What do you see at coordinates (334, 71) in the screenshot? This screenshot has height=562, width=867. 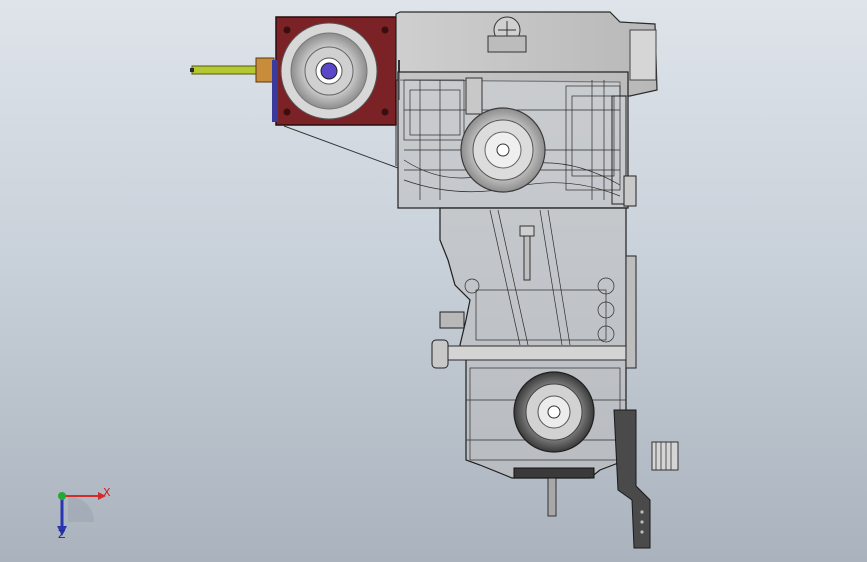 I see `motor-flange` at bounding box center [334, 71].